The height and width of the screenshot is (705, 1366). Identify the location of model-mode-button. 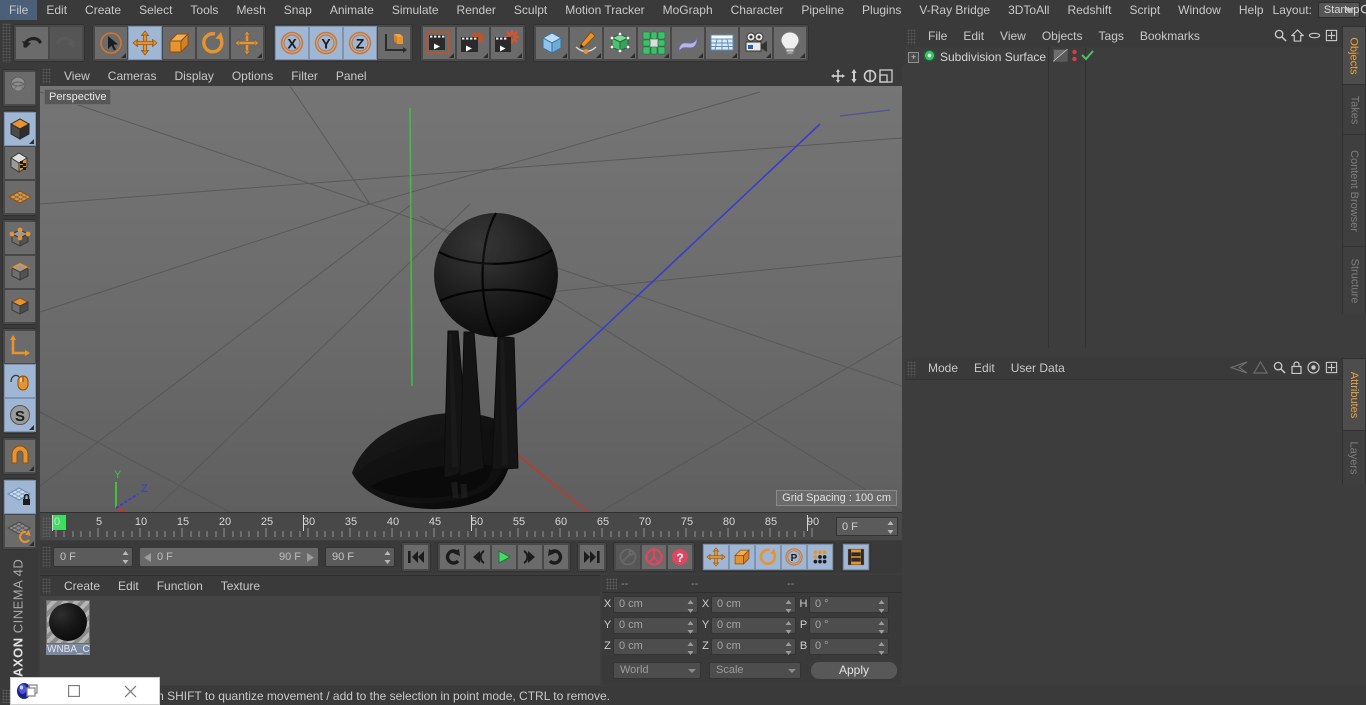
(20, 129).